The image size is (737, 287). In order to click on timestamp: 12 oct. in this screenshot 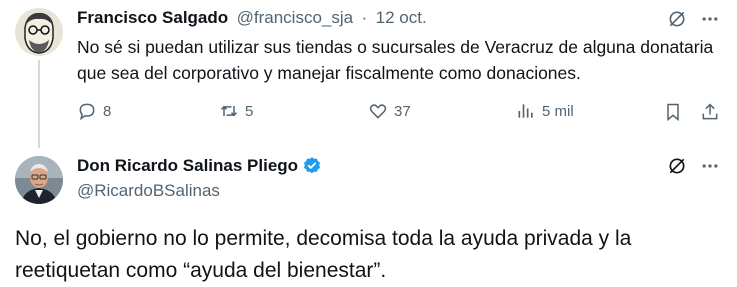, I will do `click(401, 17)`.